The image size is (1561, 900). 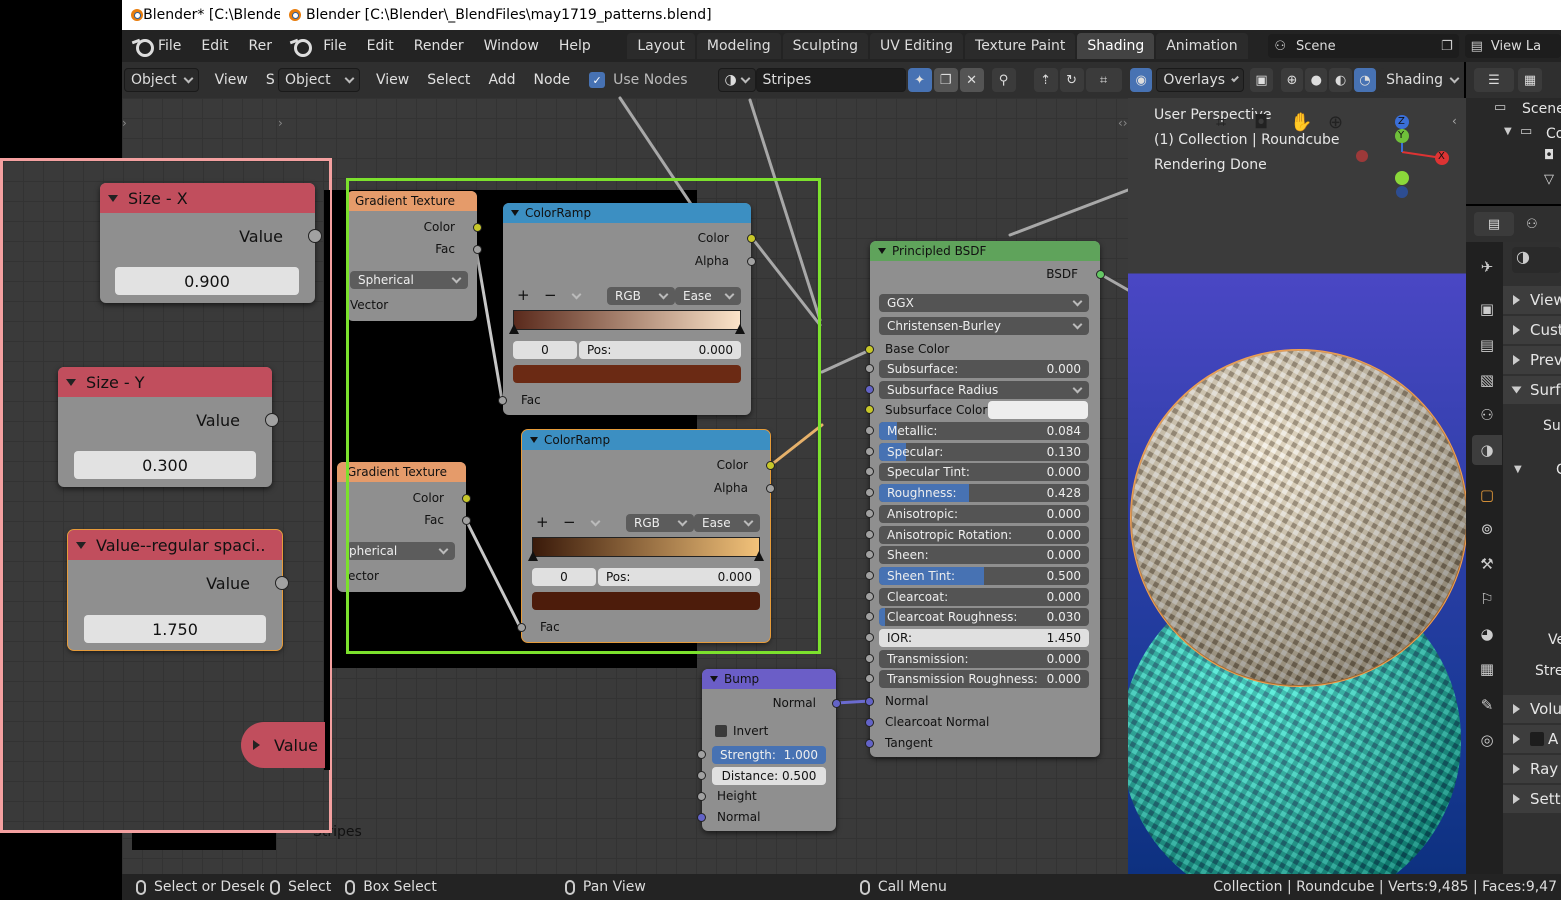 What do you see at coordinates (1100, 274) in the screenshot?
I see `output-bsdf-socket` at bounding box center [1100, 274].